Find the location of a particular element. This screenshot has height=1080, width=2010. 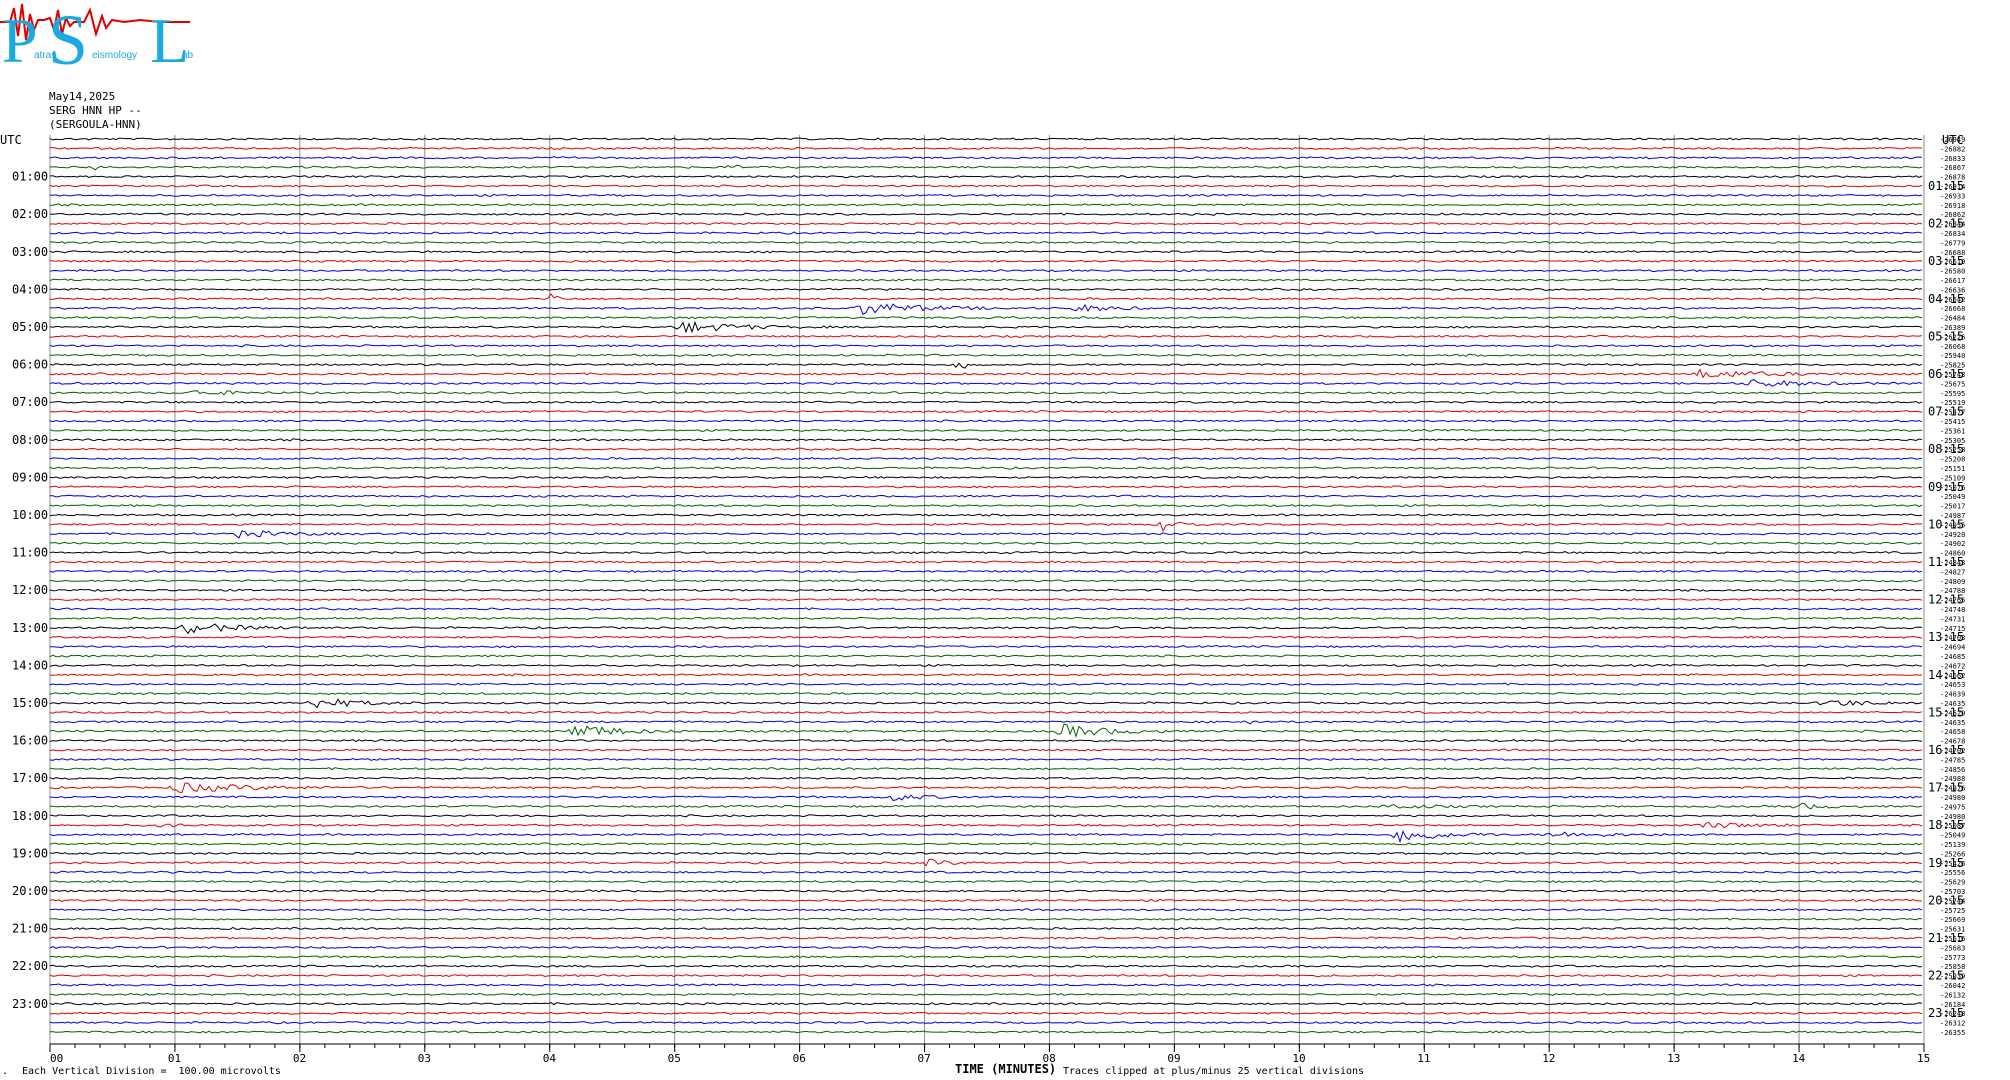

row-offset-label: -26580 is located at coordinates (1952, 272).